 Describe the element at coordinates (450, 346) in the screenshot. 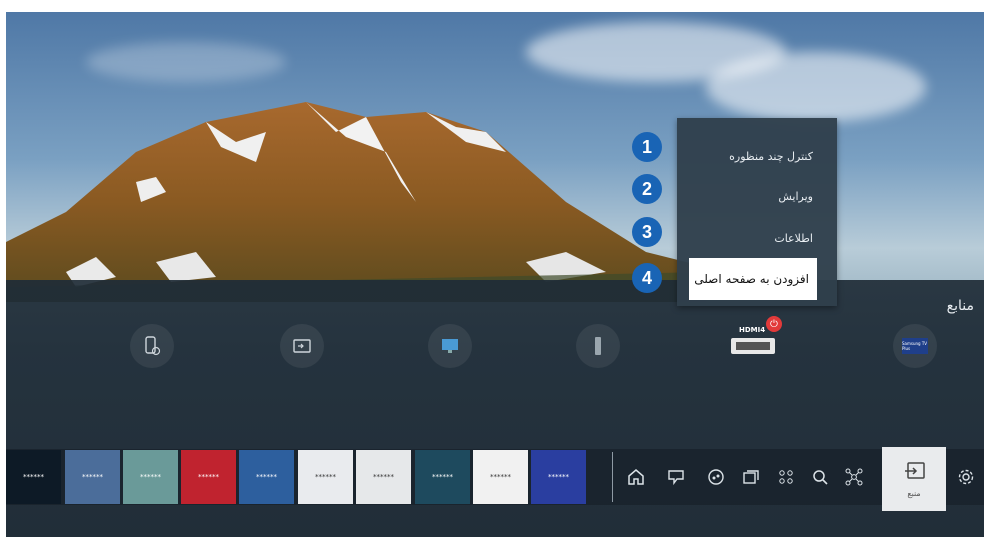

I see `source-pc-icon` at that location.